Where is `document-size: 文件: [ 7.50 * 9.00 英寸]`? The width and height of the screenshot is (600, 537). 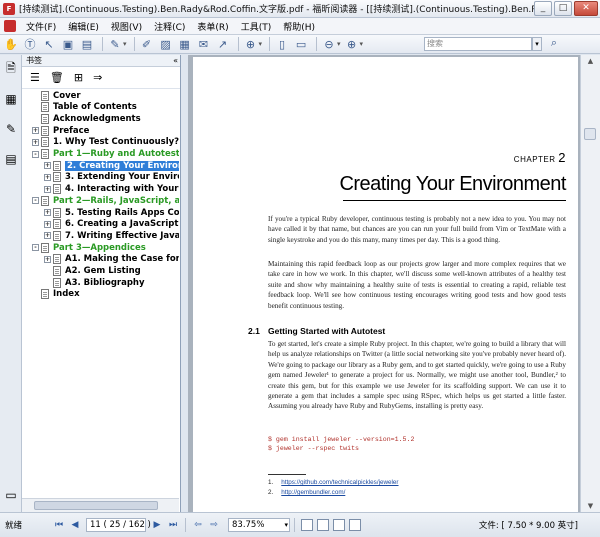
document-size: 文件: [ 7.50 * 9.00 英寸] is located at coordinates (528, 526).